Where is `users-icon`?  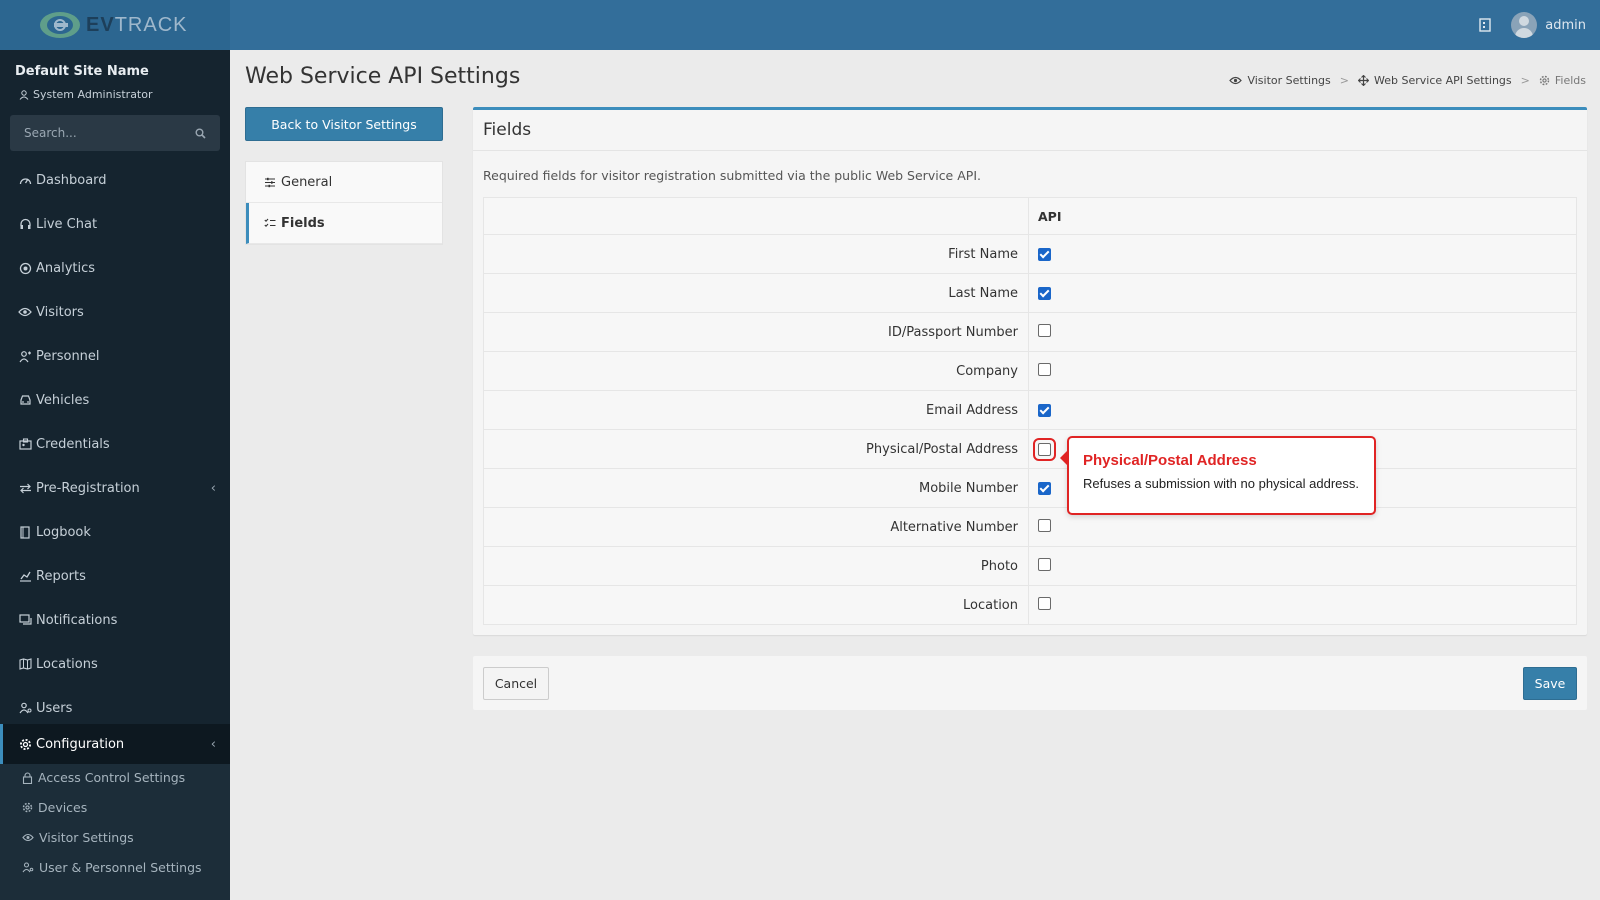 users-icon is located at coordinates (25, 708).